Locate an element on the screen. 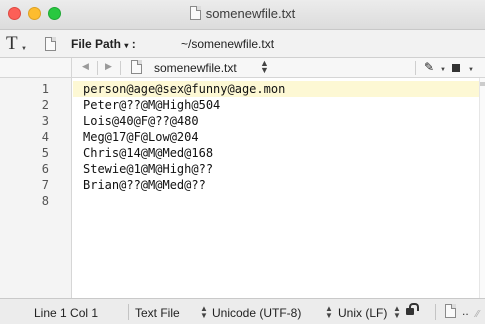  syntax-mode-selector: Text File is located at coordinates (157, 313).